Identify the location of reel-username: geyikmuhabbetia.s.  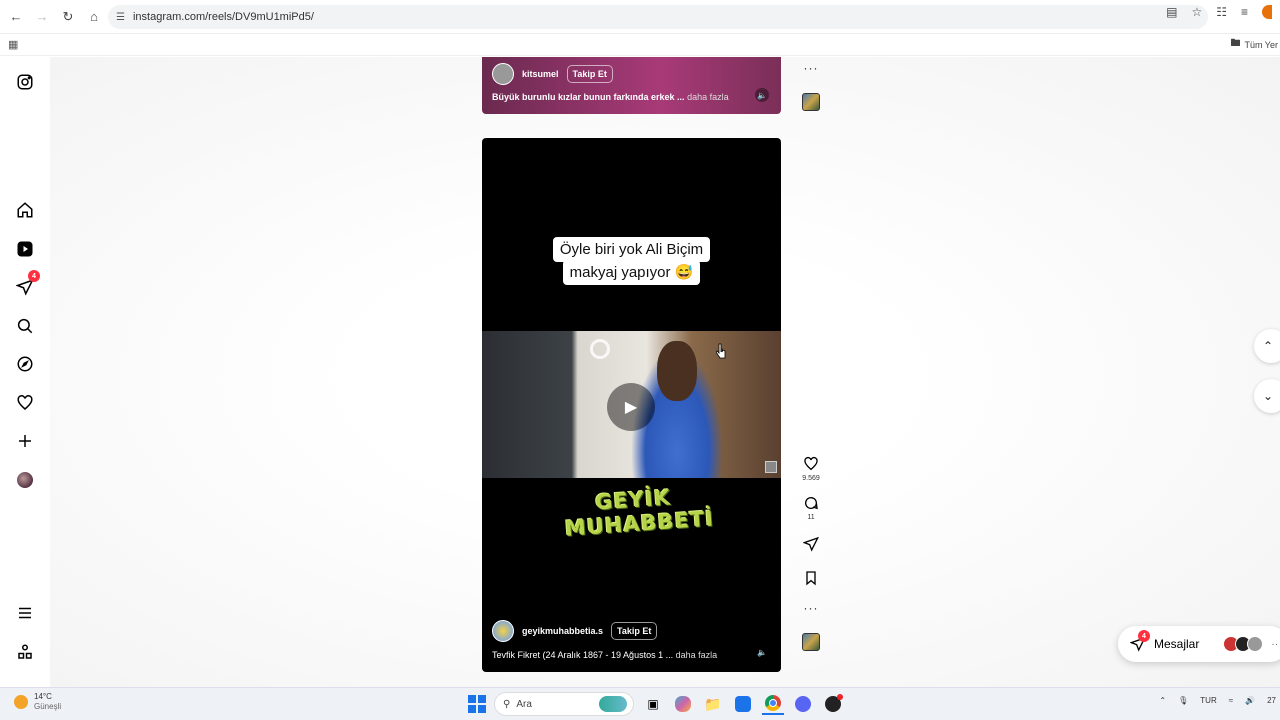
(562, 631).